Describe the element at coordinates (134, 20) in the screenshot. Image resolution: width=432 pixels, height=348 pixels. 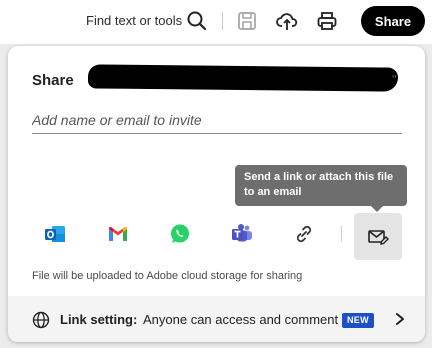
I see `find-text-tools-label: Find text or tools` at that location.